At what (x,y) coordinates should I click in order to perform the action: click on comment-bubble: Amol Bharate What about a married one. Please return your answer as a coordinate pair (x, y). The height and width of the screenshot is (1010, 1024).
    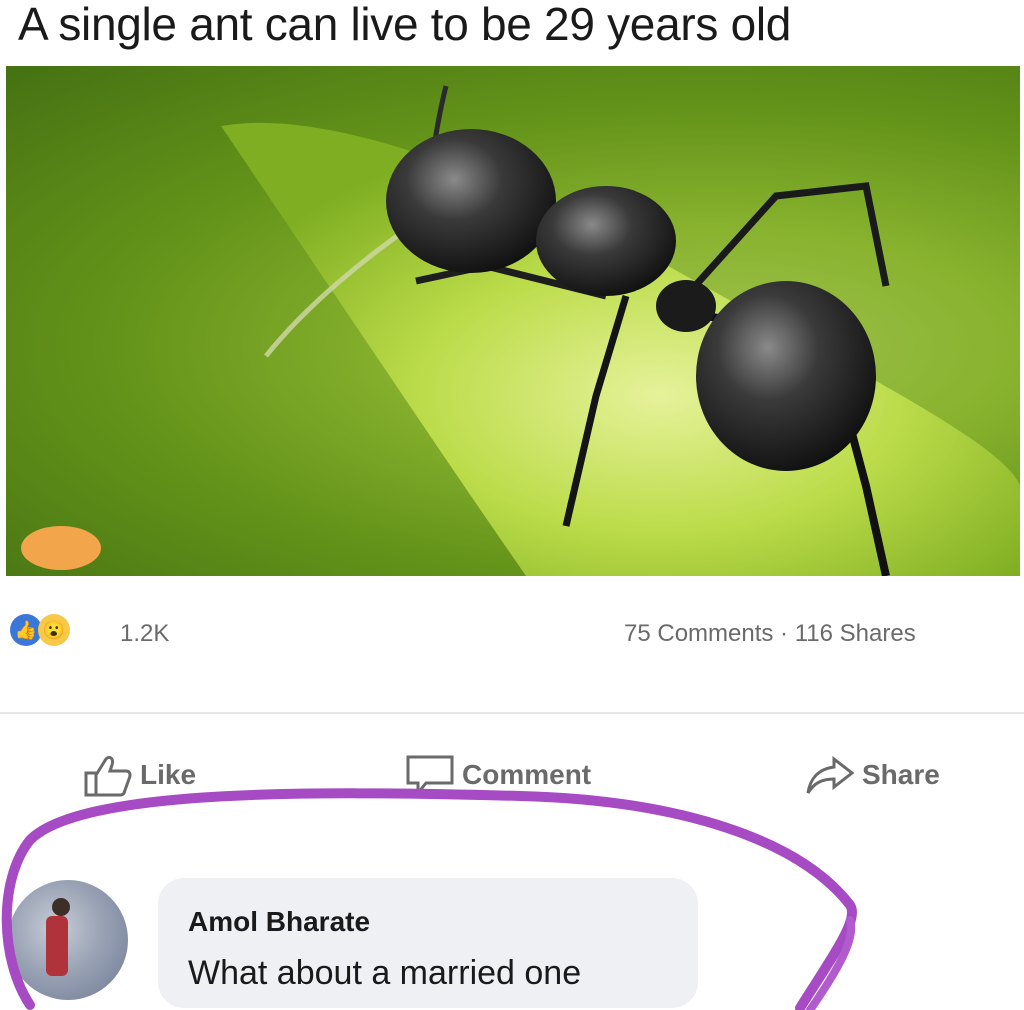
    Looking at the image, I should click on (428, 943).